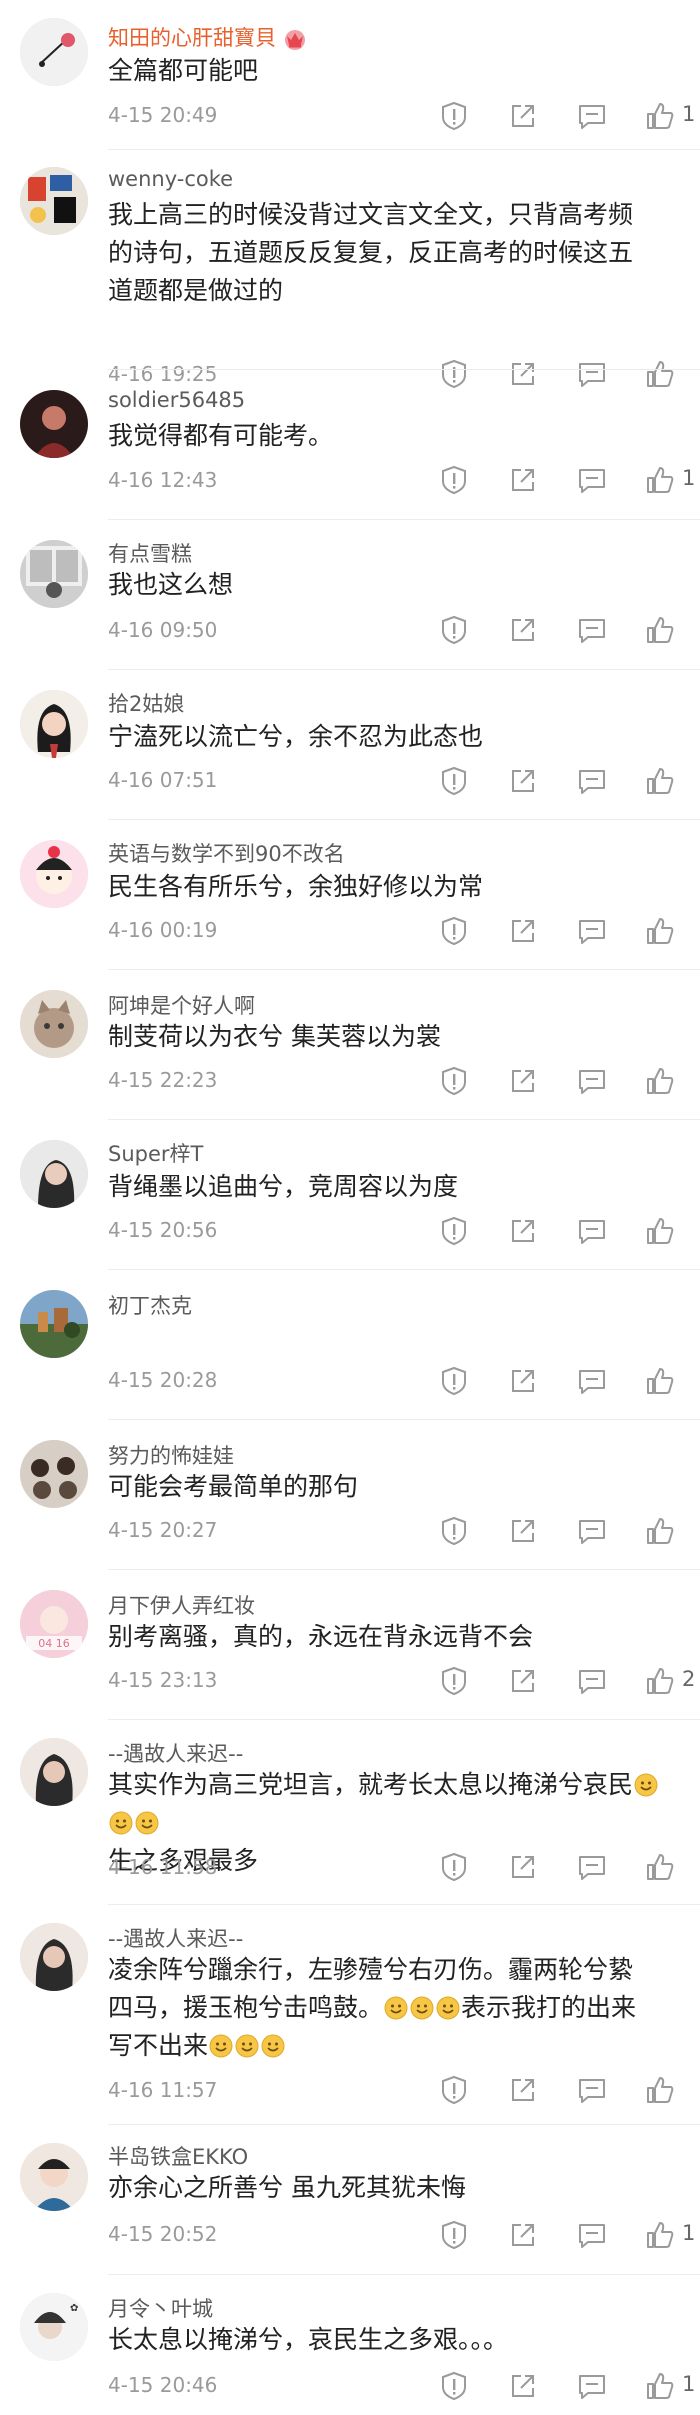  I want to click on username: 有点雪糕, so click(150, 553).